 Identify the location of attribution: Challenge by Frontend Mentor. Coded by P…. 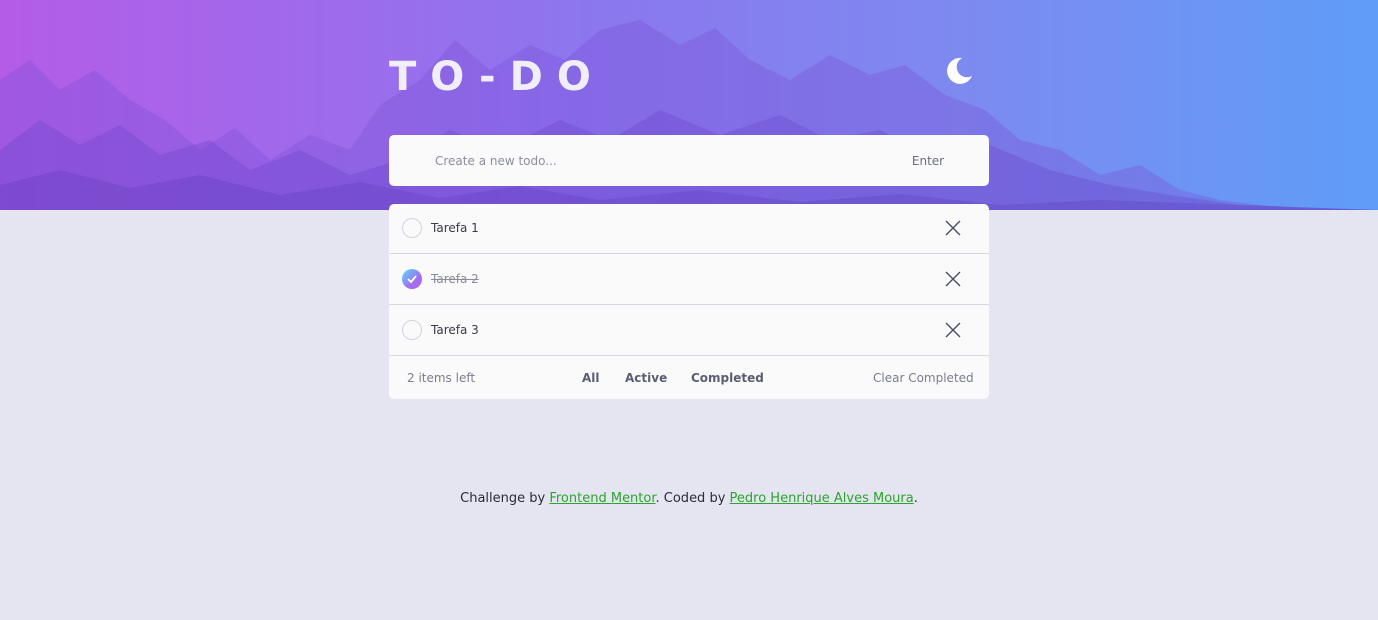
(689, 499).